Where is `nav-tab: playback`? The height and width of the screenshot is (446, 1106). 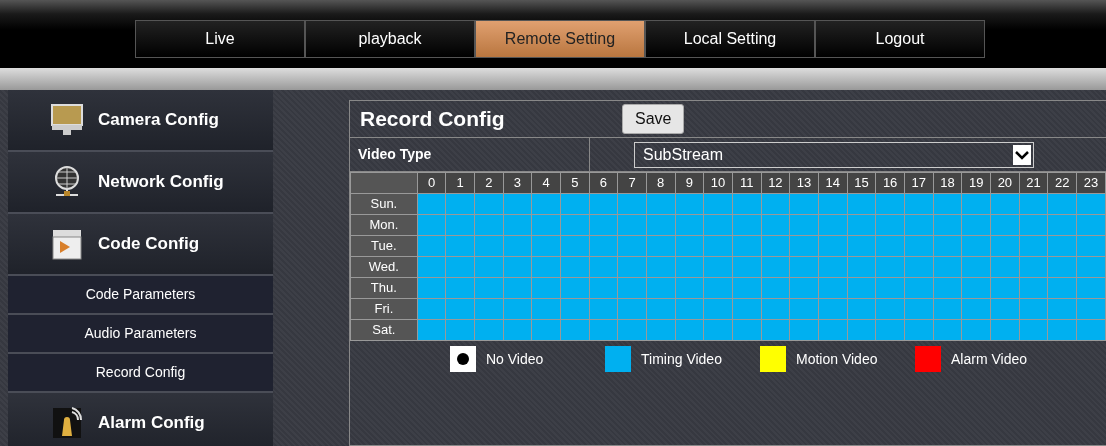 nav-tab: playback is located at coordinates (390, 39).